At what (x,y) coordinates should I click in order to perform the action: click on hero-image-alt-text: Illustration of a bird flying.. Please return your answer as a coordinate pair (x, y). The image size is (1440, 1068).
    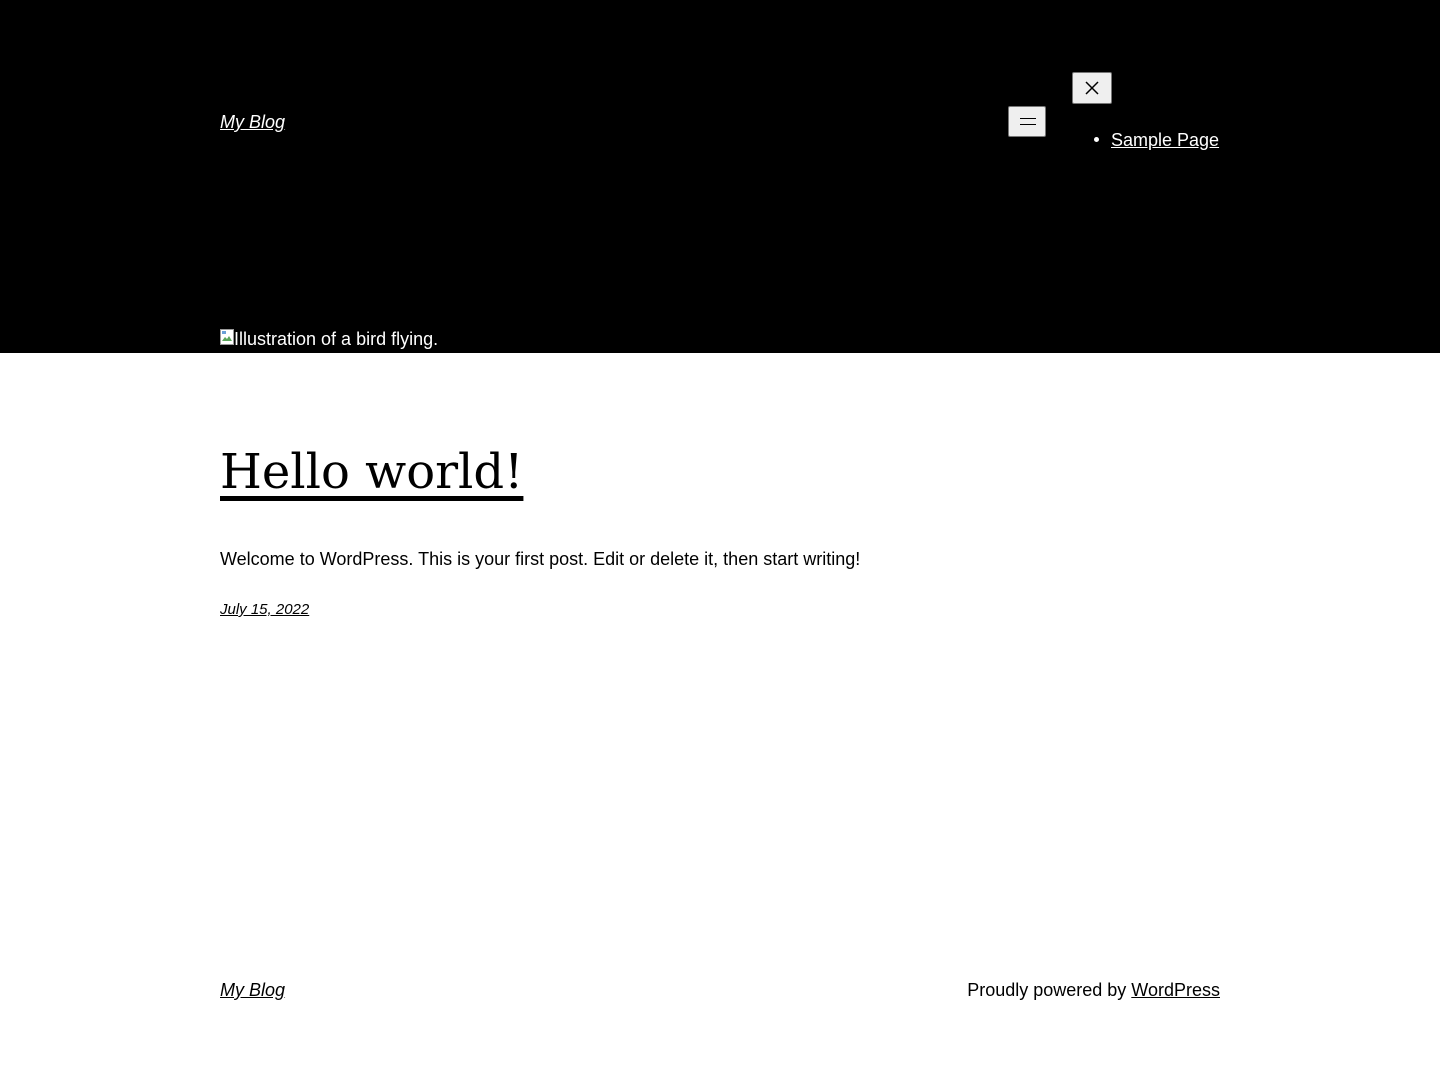
    Looking at the image, I should click on (336, 339).